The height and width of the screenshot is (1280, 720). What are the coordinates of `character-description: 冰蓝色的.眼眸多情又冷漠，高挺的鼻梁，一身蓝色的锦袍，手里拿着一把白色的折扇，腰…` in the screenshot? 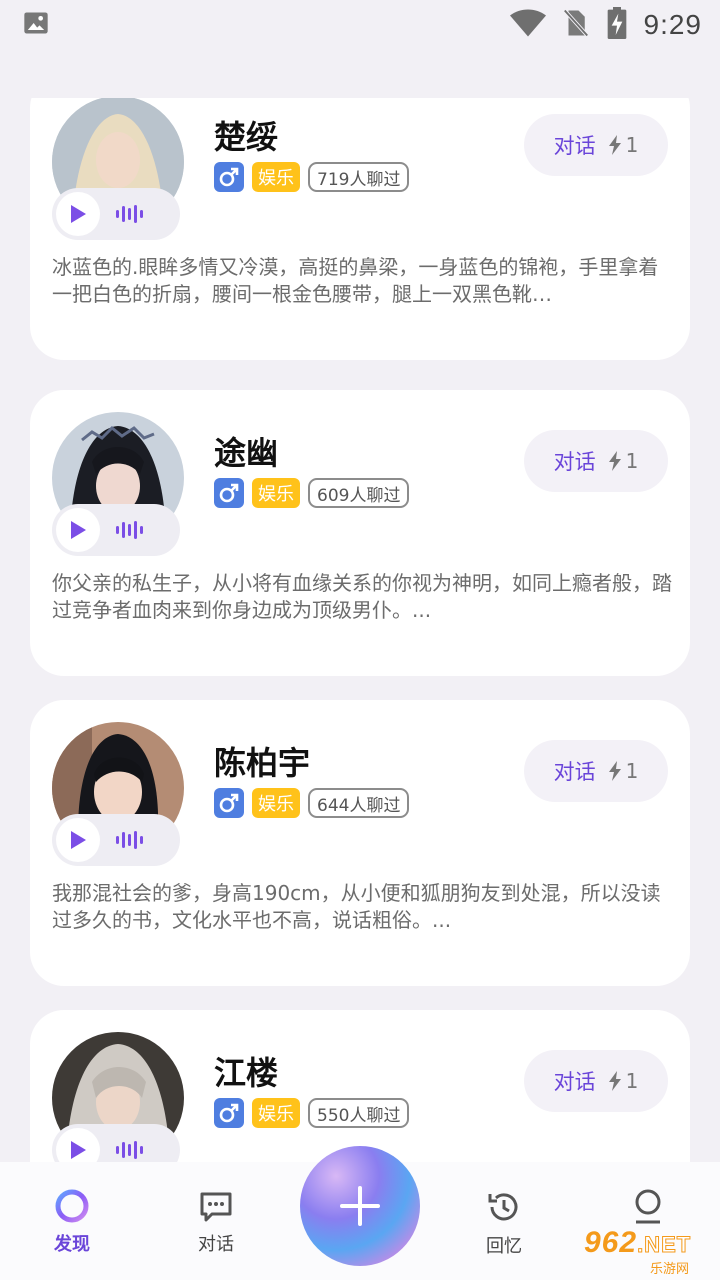 It's located at (355, 280).